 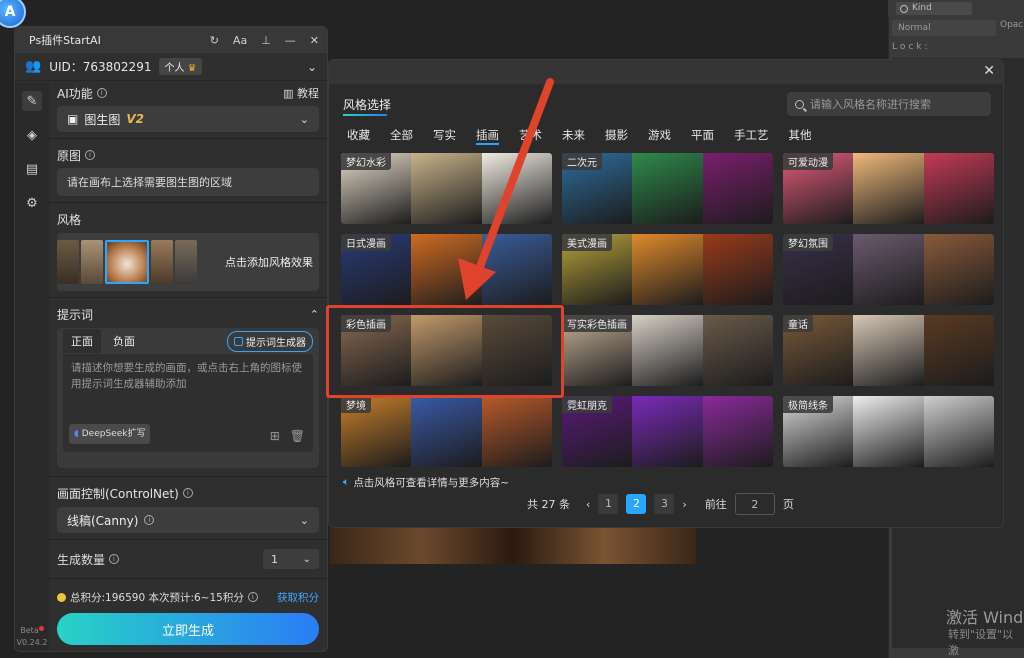 I want to click on red-arrow-annotation, so click(x=506, y=189).